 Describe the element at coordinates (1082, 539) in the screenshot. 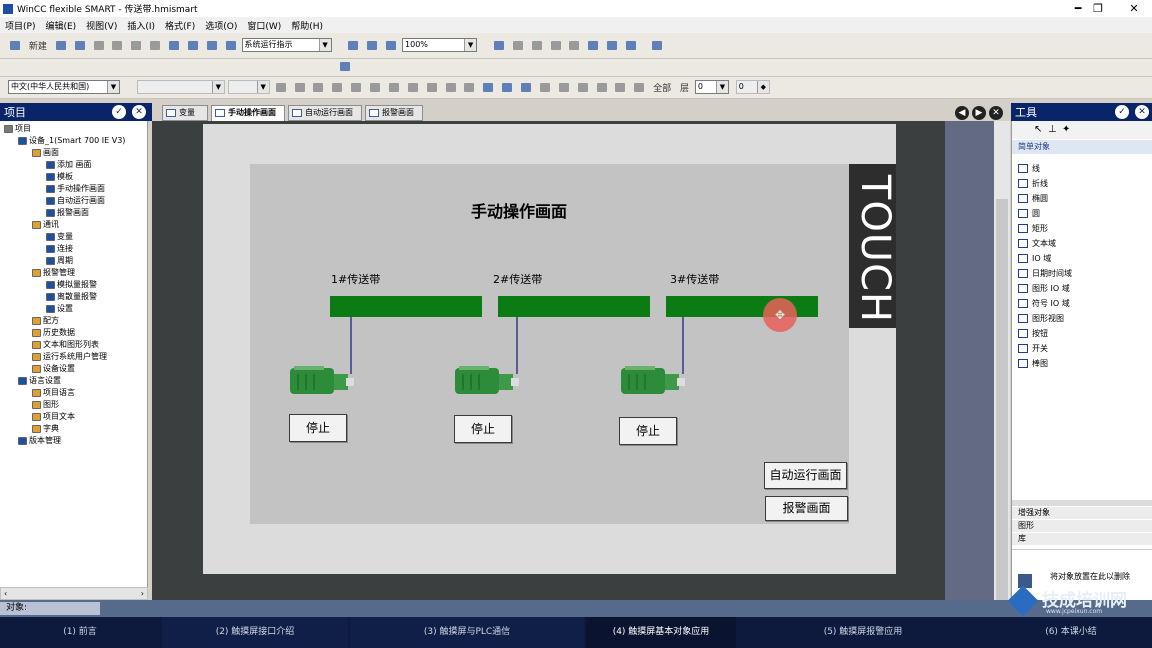

I see `tools-section-library: 库` at that location.